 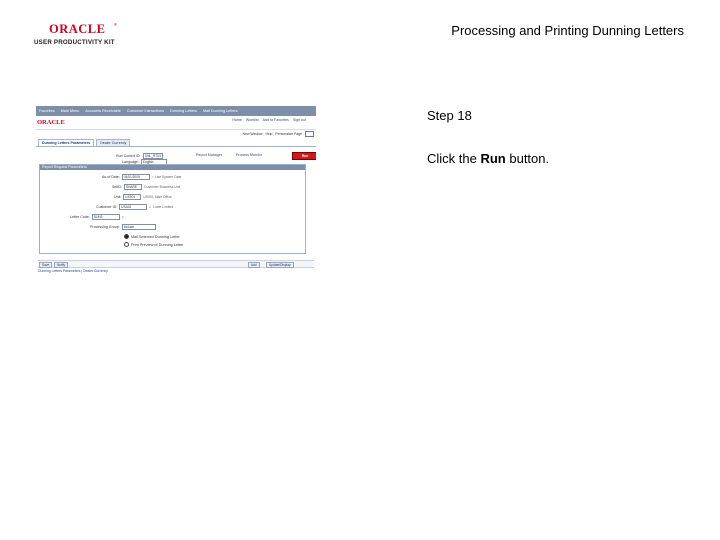 What do you see at coordinates (126, 236) in the screenshot?
I see `radio-dot-selected` at bounding box center [126, 236].